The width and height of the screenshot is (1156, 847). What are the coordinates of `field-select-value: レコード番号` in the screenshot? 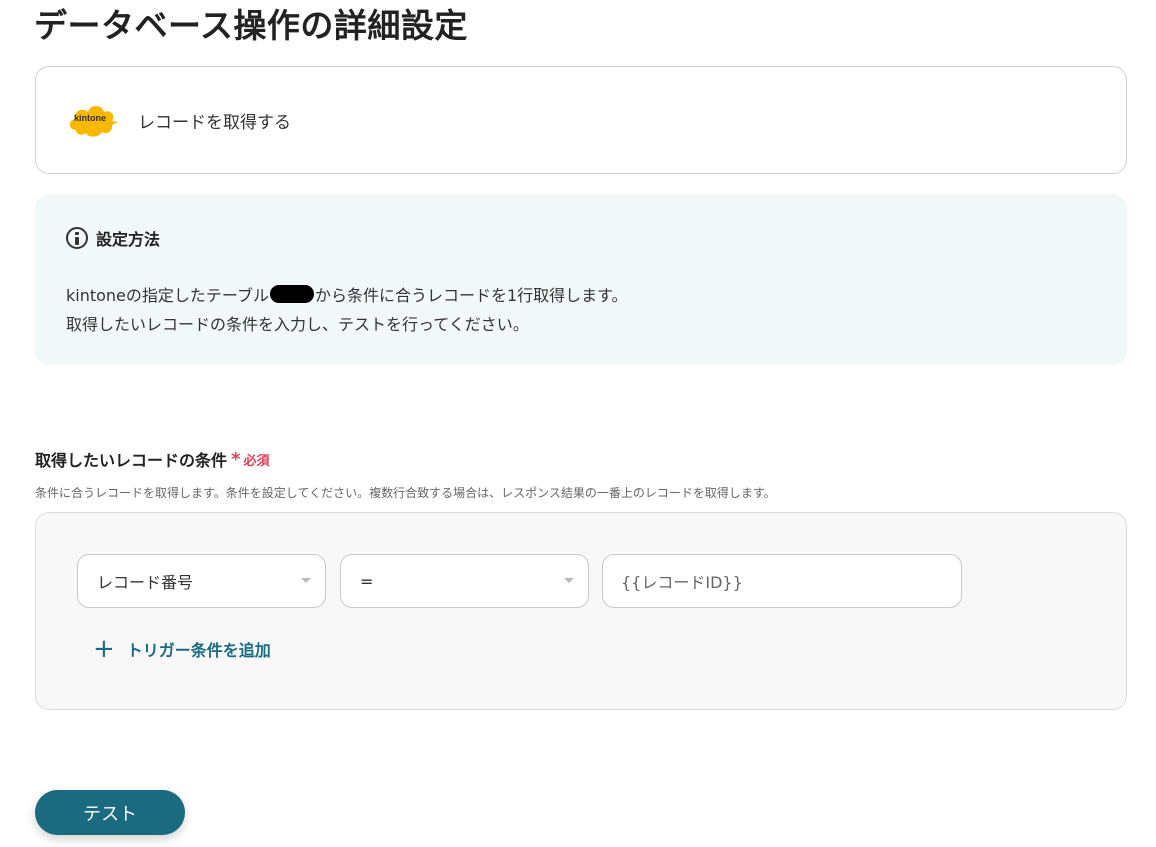 It's located at (145, 582).